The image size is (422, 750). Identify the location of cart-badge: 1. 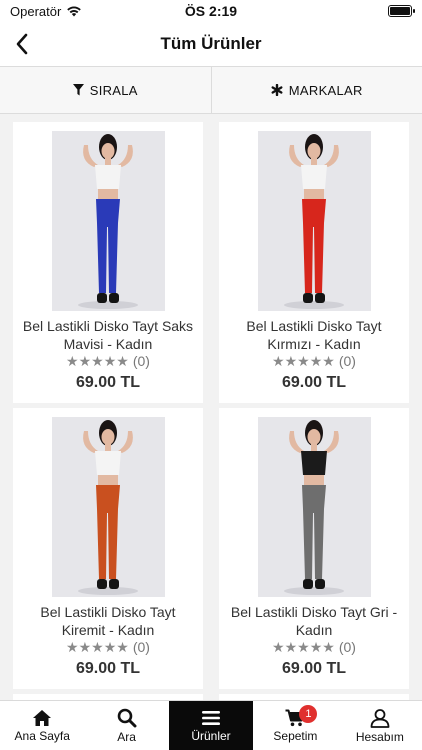
(308, 714).